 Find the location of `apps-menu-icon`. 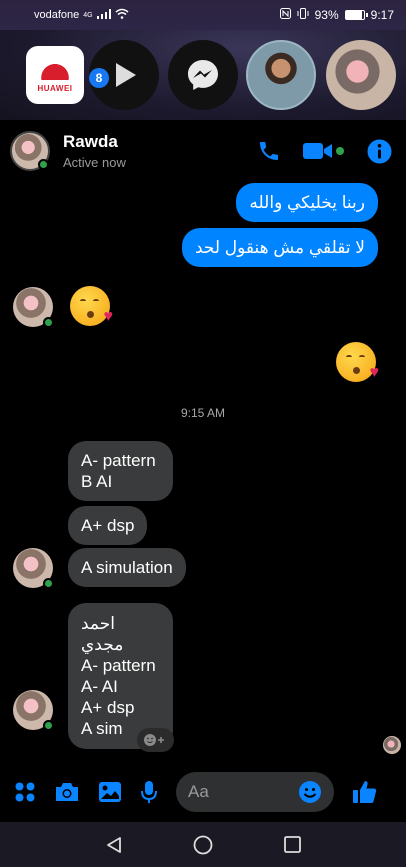

apps-menu-icon is located at coordinates (25, 792).